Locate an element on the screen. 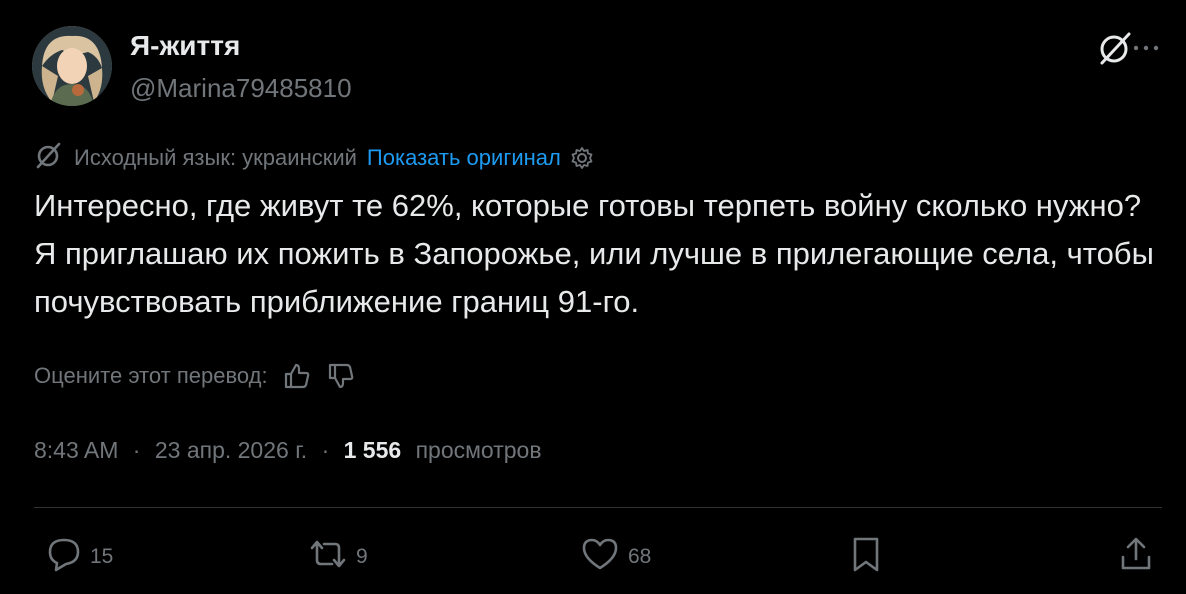  reply-button: 15 is located at coordinates (78, 557).